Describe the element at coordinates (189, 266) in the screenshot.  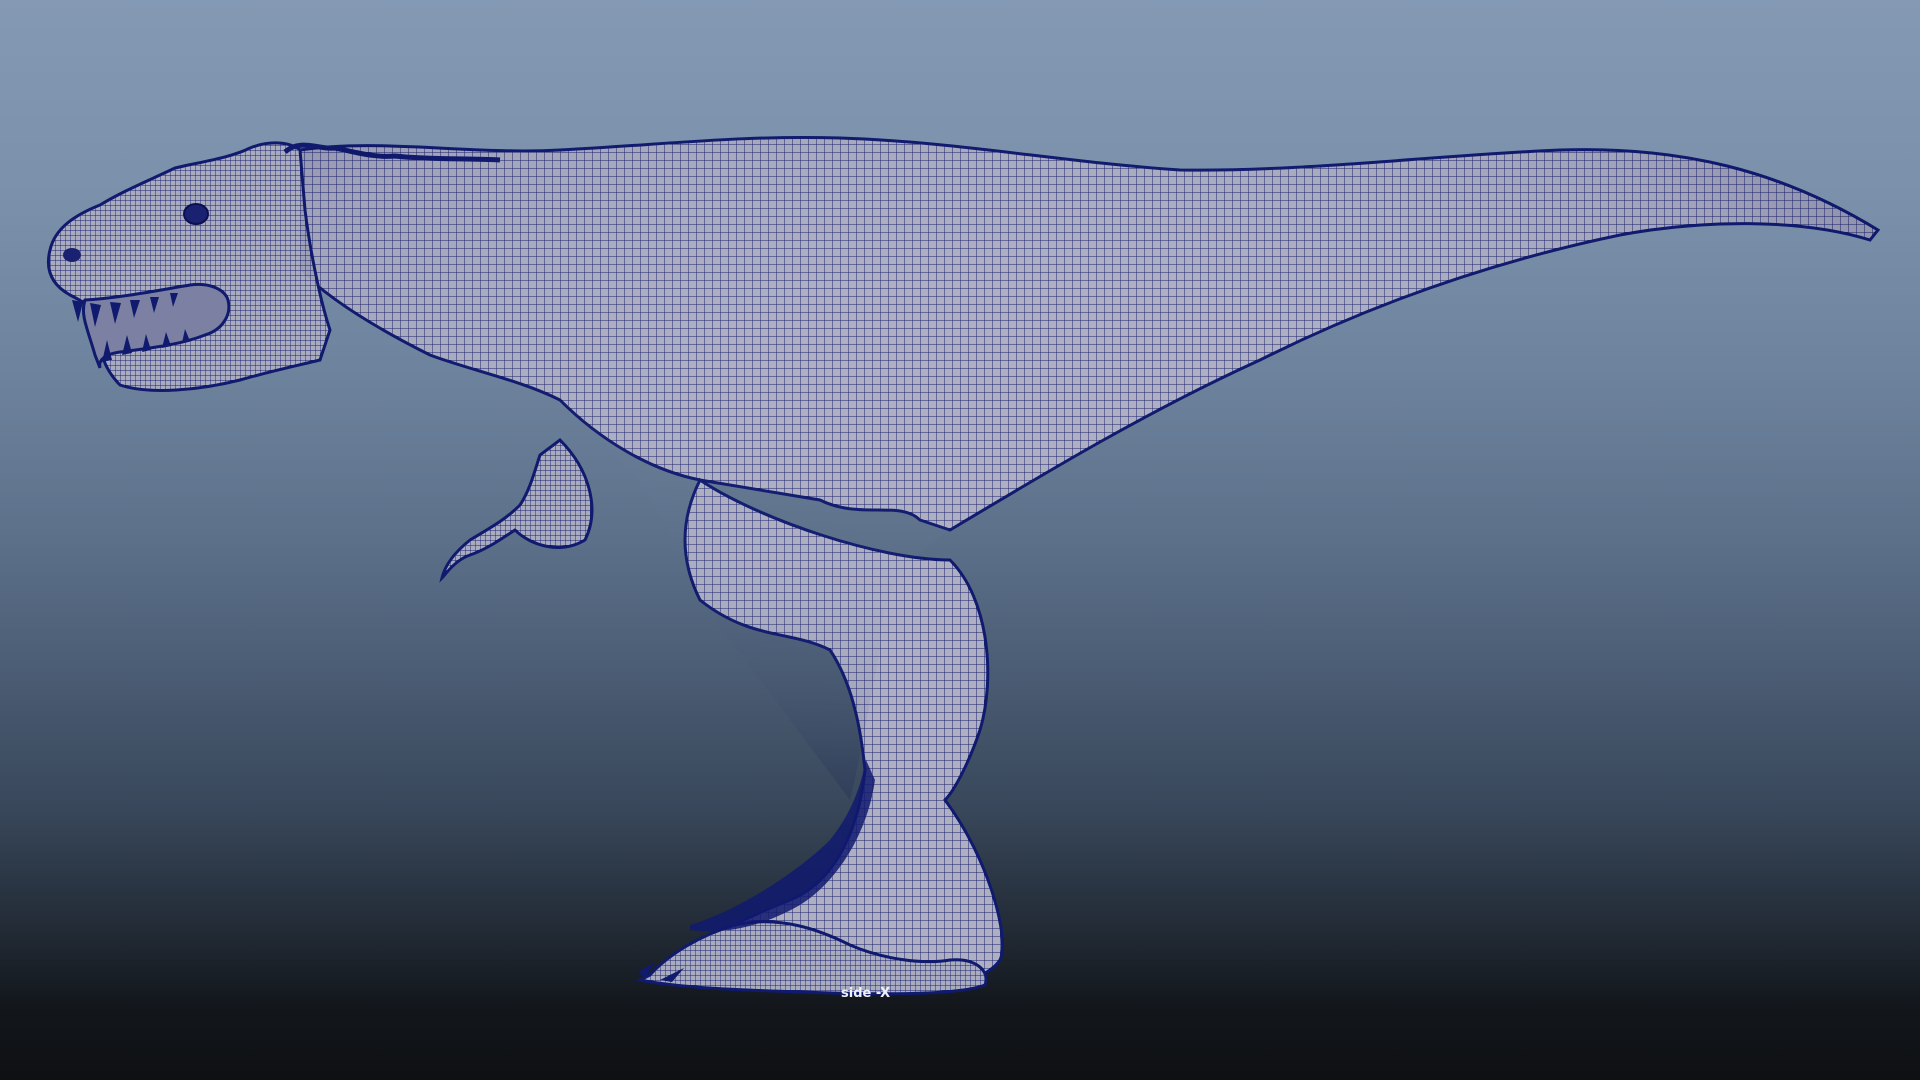
I see `head-mesh` at that location.